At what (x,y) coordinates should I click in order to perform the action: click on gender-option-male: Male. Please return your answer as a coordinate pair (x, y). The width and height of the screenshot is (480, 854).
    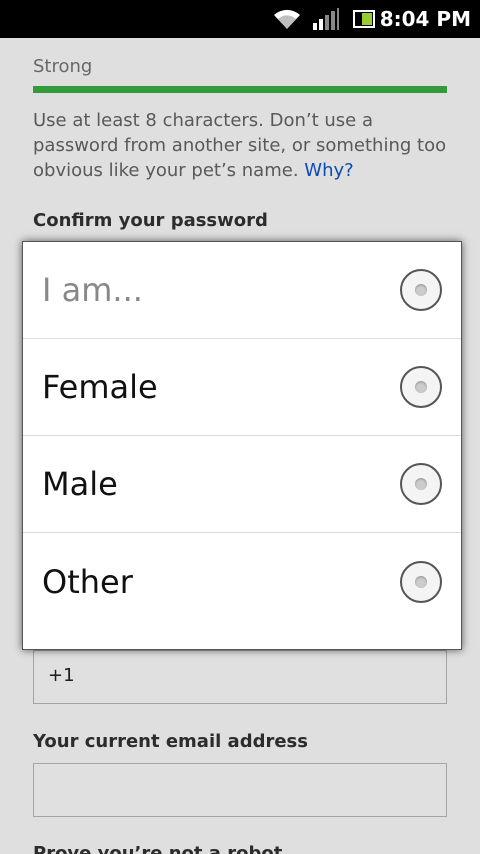
    Looking at the image, I should click on (242, 484).